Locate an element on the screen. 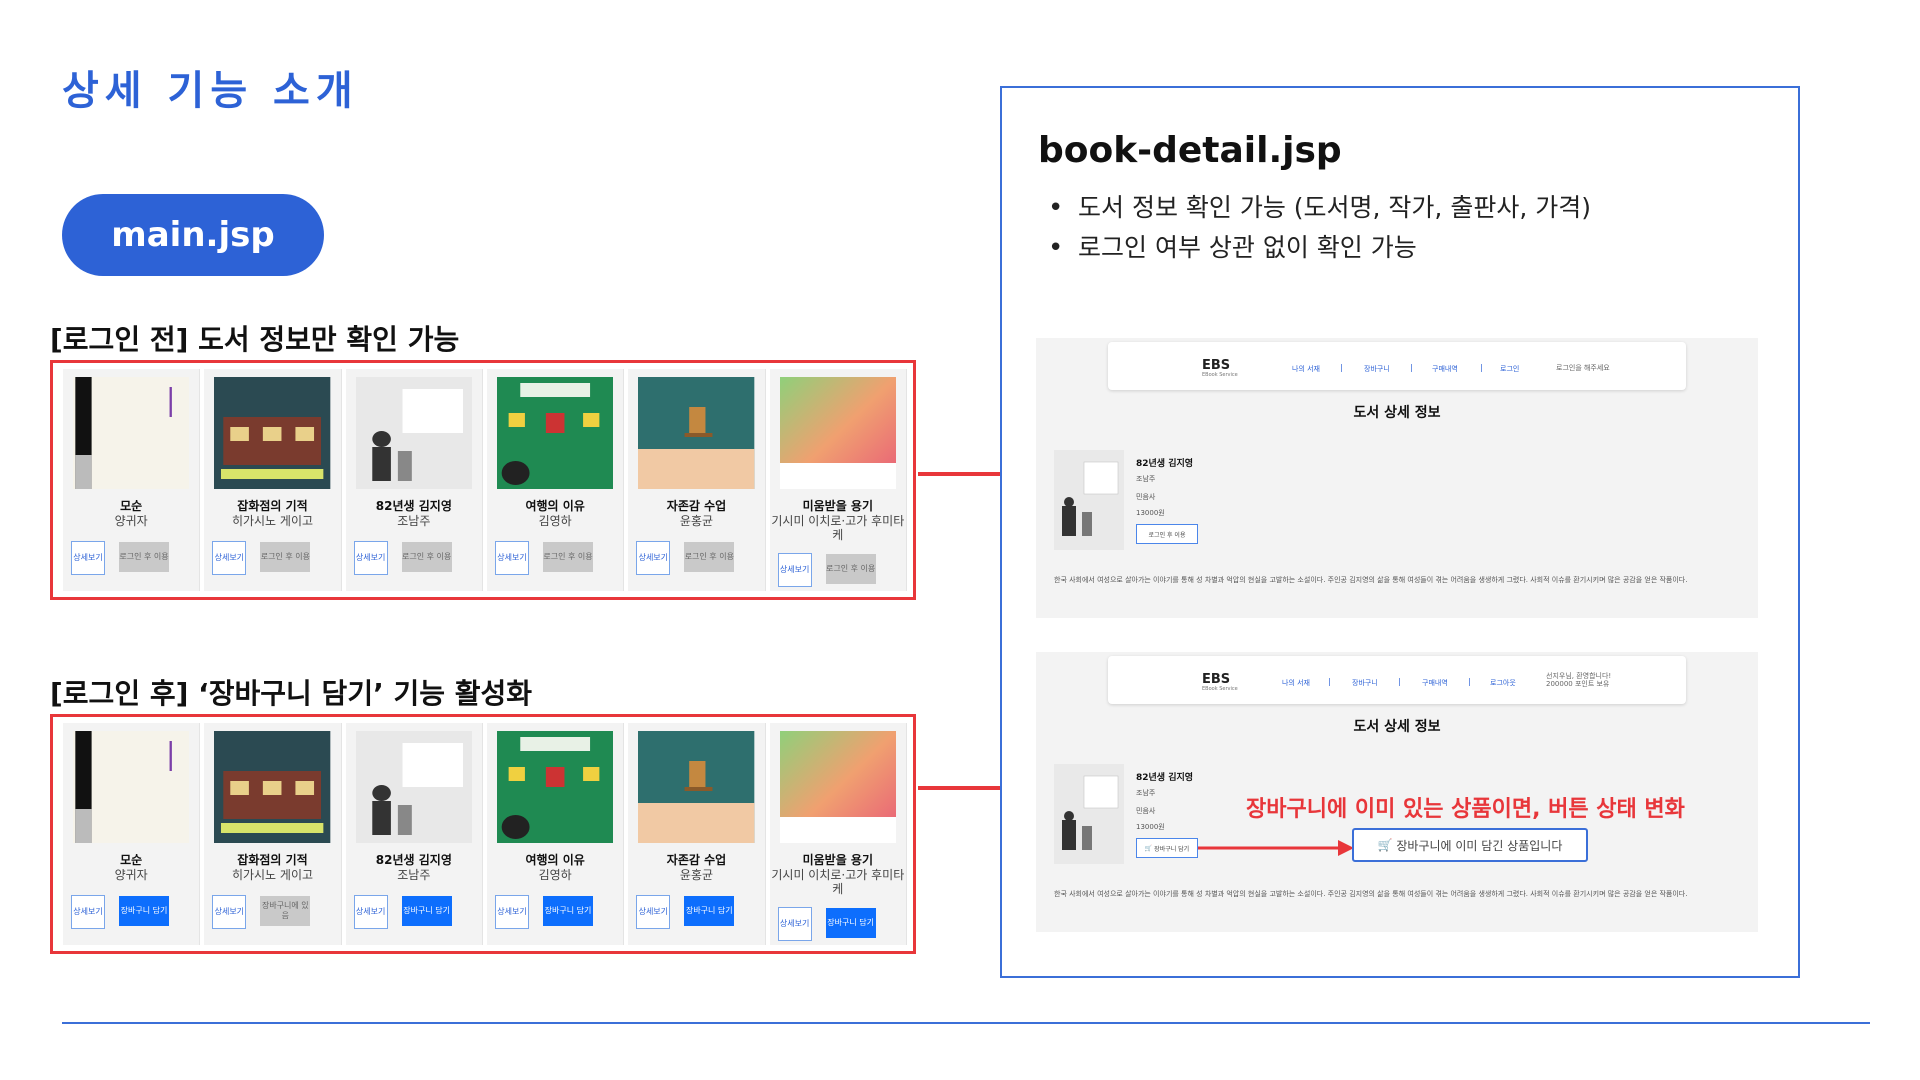 This screenshot has height=1080, width=1920. detail-file-title: book-detail.jsp is located at coordinates (1190, 150).